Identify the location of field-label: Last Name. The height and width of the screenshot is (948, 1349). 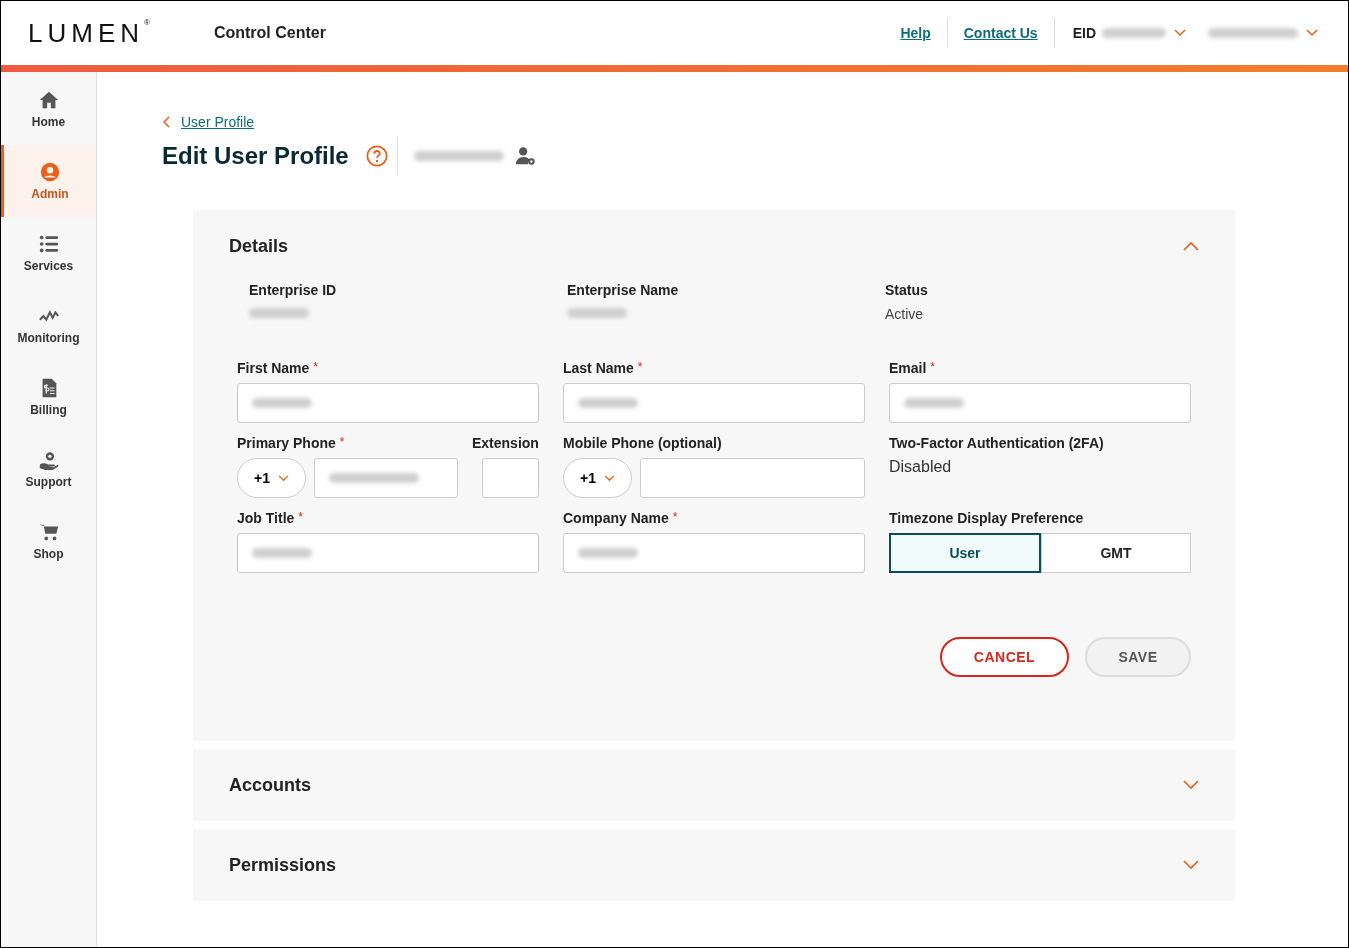
(598, 368).